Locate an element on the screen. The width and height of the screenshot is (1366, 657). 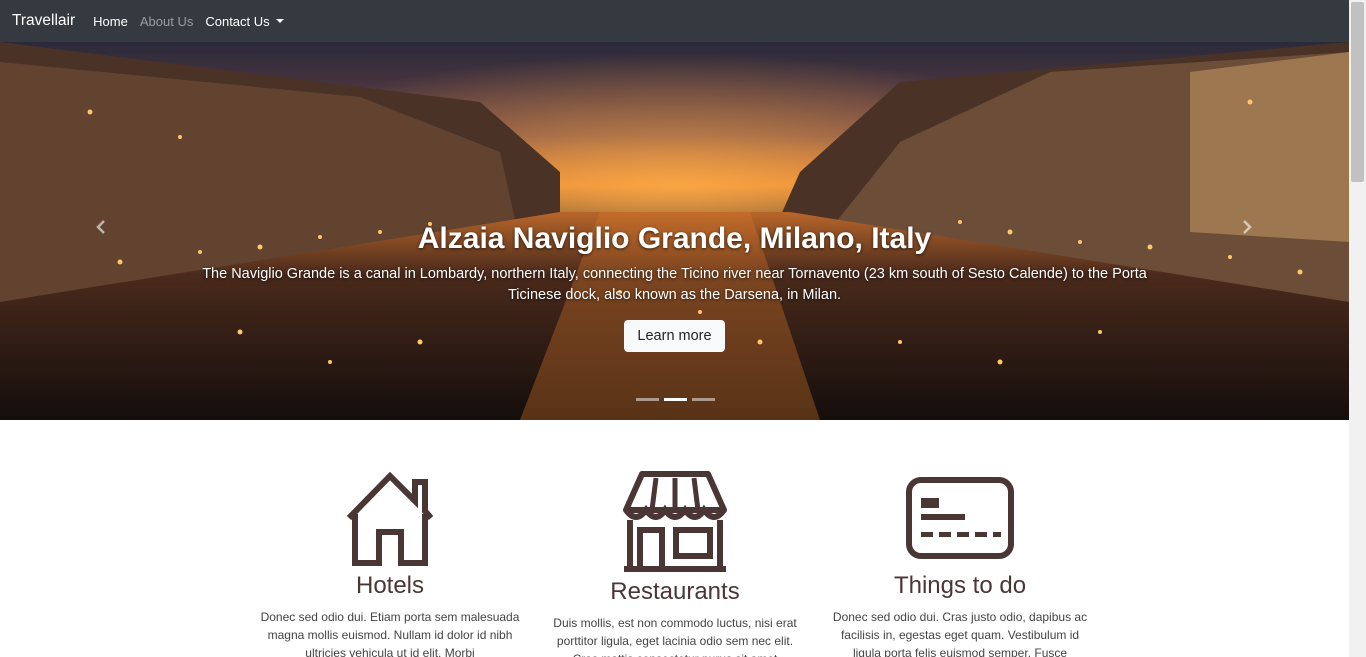
carousel-next-button is located at coordinates (1247, 227).